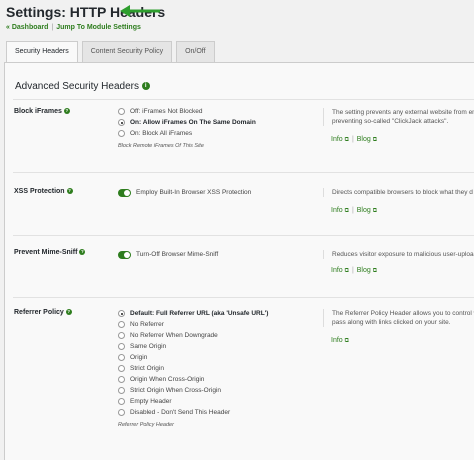 This screenshot has width=474, height=460. I want to click on tab-content-security-policy: Content Security Policy, so click(127, 52).